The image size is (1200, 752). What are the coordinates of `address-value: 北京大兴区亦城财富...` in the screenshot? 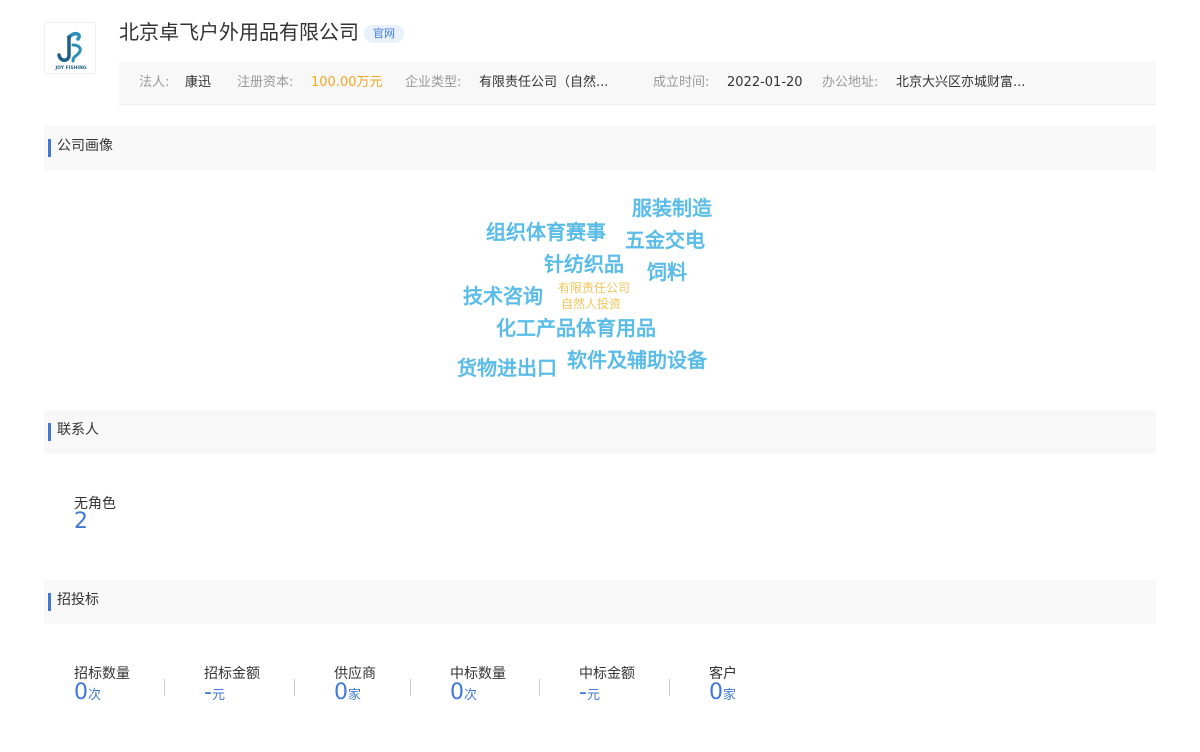 It's located at (961, 82).